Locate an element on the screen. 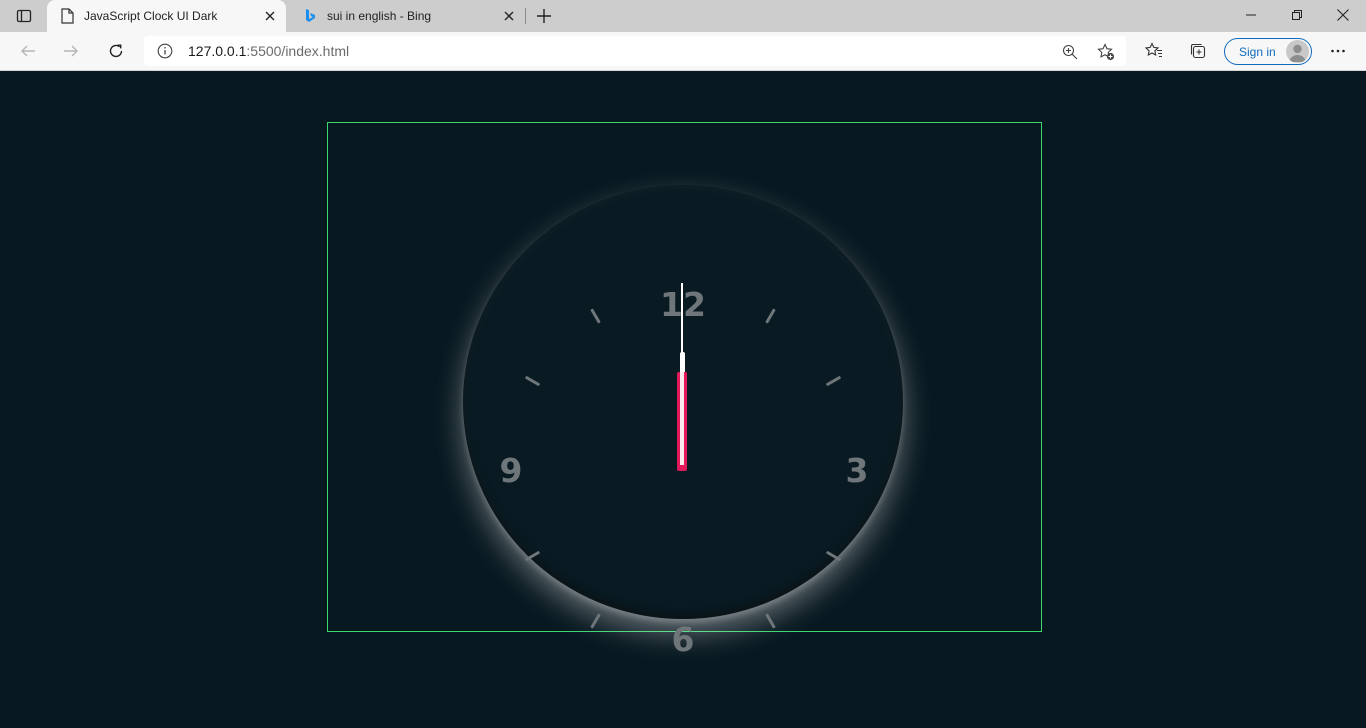 Image resolution: width=1366 pixels, height=728 pixels. back-button is located at coordinates (28, 51).